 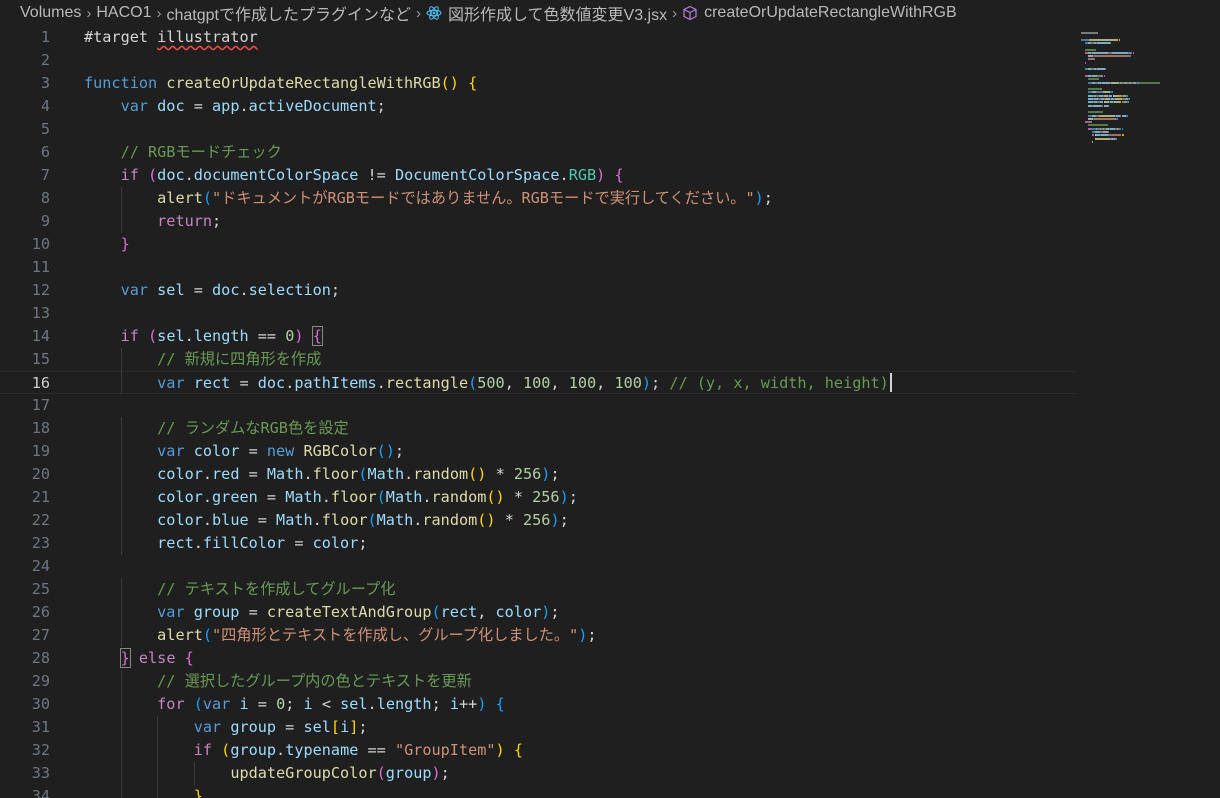 What do you see at coordinates (322, 750) in the screenshot?
I see `code-token: typename` at bounding box center [322, 750].